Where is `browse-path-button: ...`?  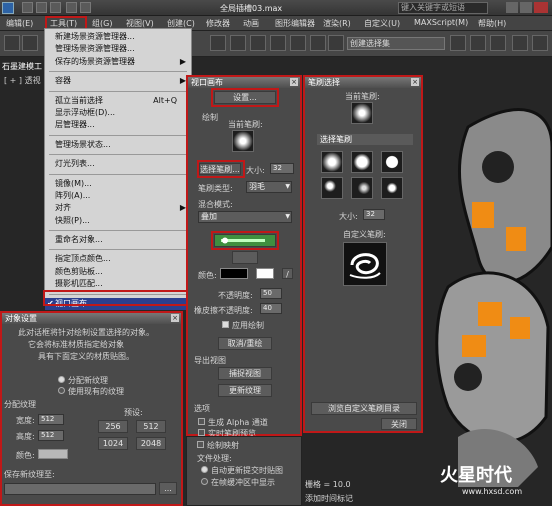
browse-path-button: ... is located at coordinates (168, 488).